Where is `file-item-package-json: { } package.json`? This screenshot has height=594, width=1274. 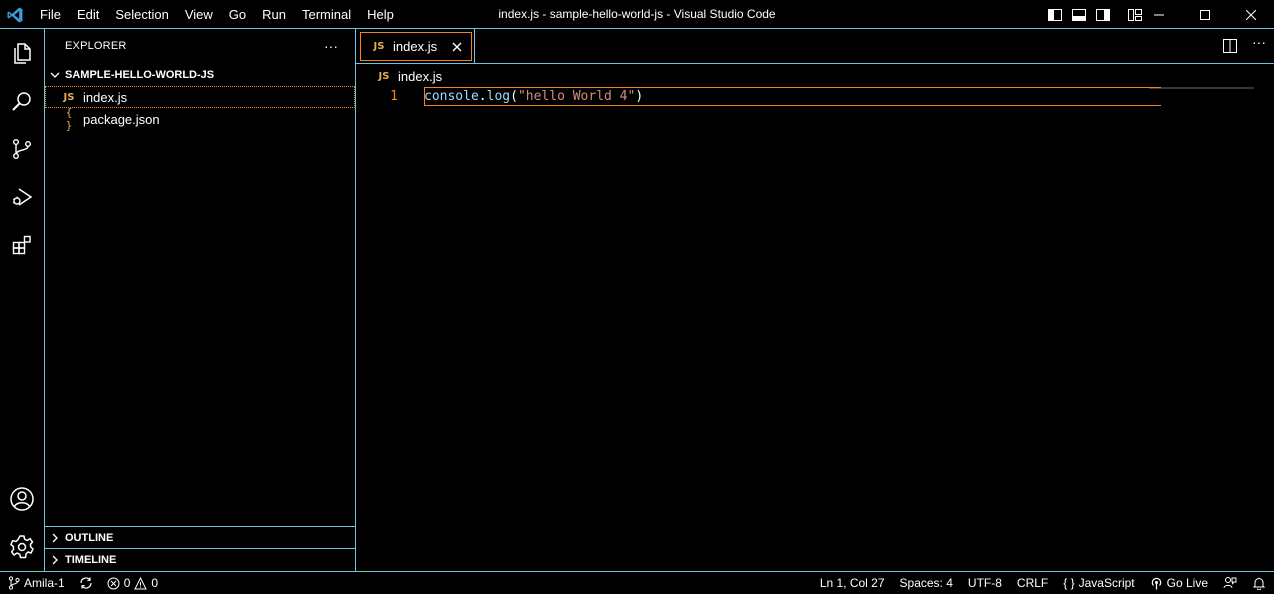 file-item-package-json: { } package.json is located at coordinates (200, 119).